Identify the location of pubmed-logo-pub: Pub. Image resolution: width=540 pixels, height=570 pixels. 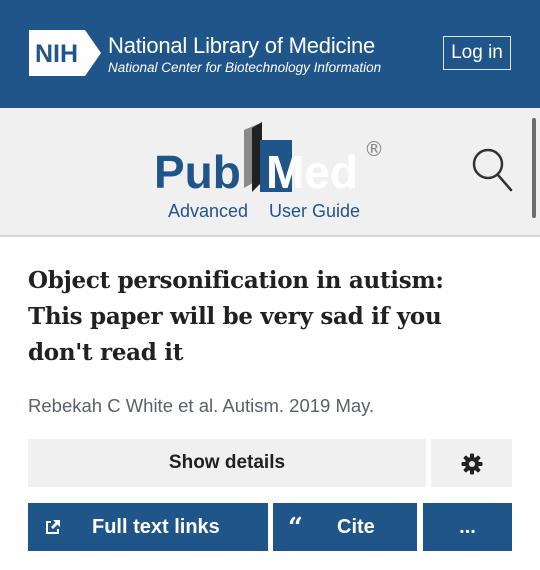
(197, 172).